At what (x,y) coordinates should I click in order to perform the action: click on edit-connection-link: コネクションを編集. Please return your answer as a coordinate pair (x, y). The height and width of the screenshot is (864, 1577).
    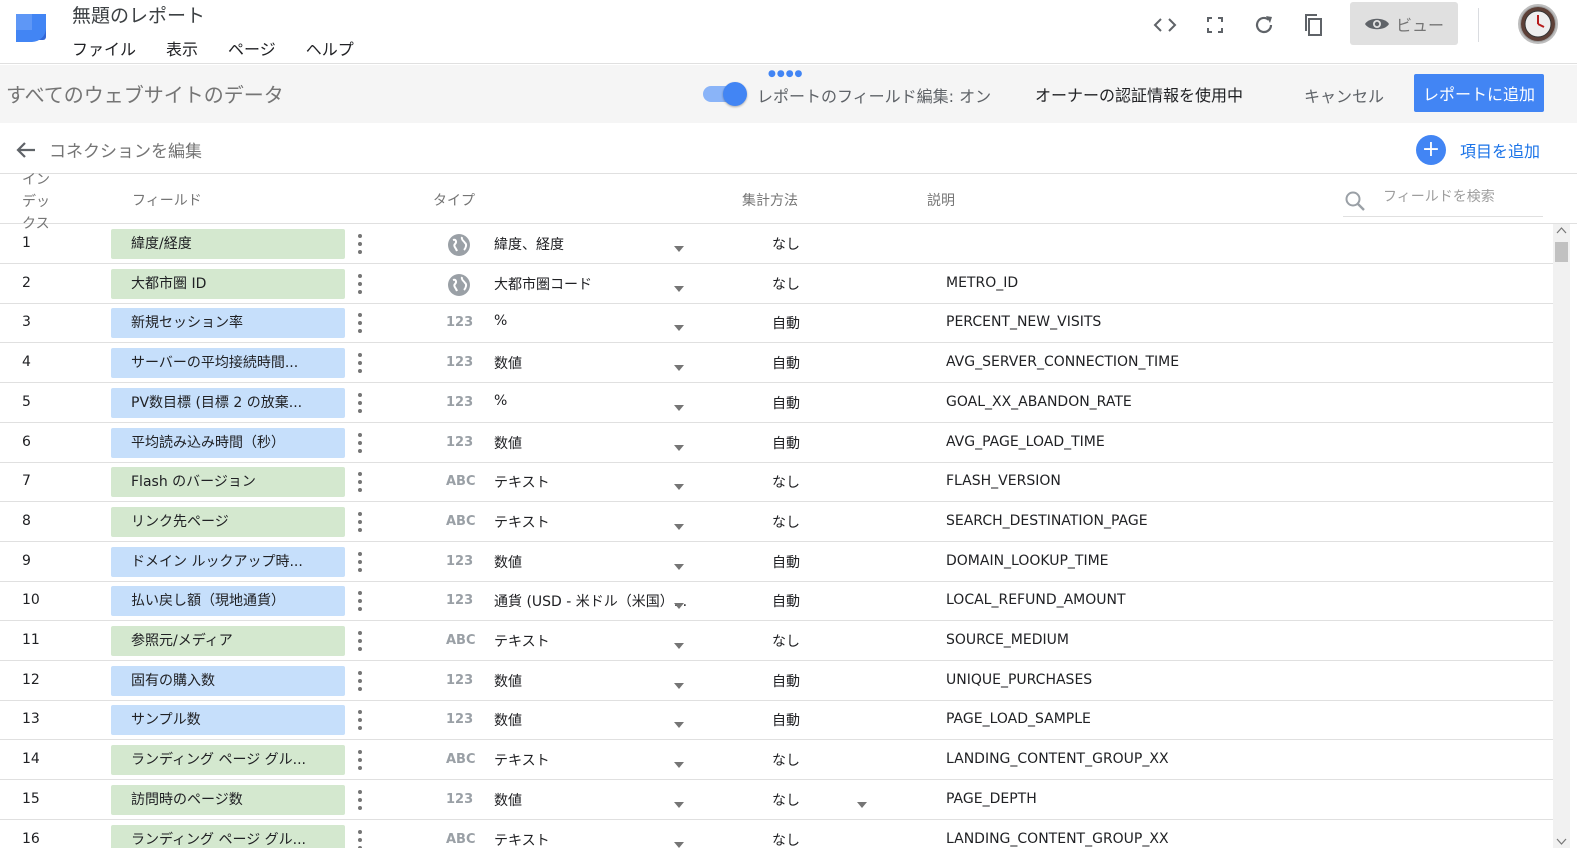
    Looking at the image, I should click on (125, 149).